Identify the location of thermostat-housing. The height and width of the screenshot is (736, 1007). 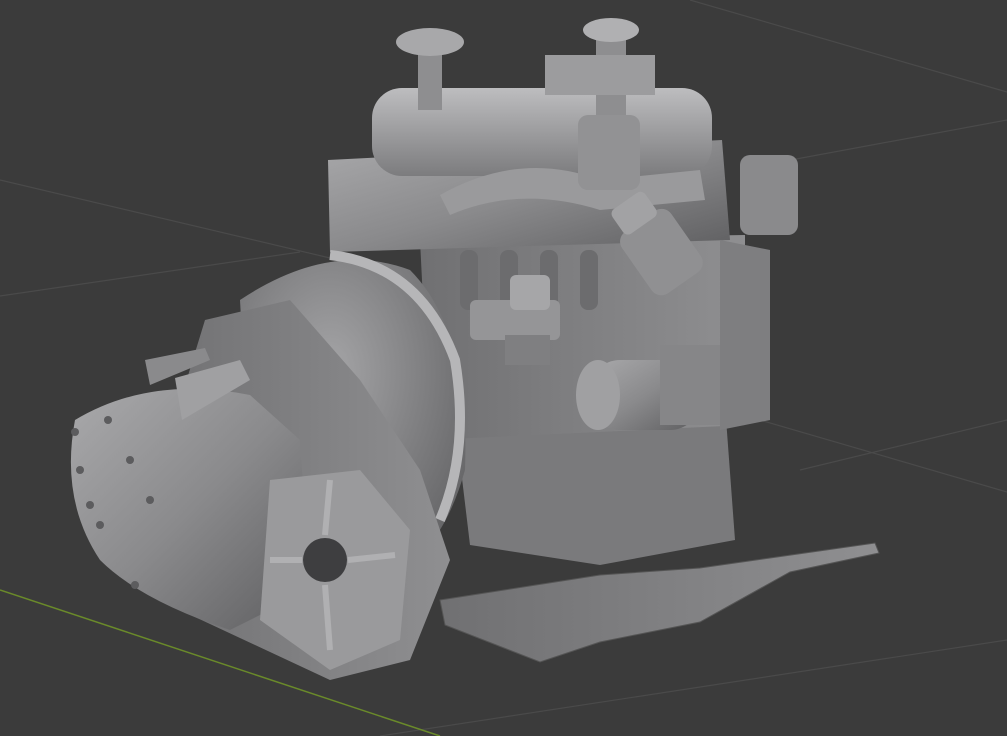
(609, 152).